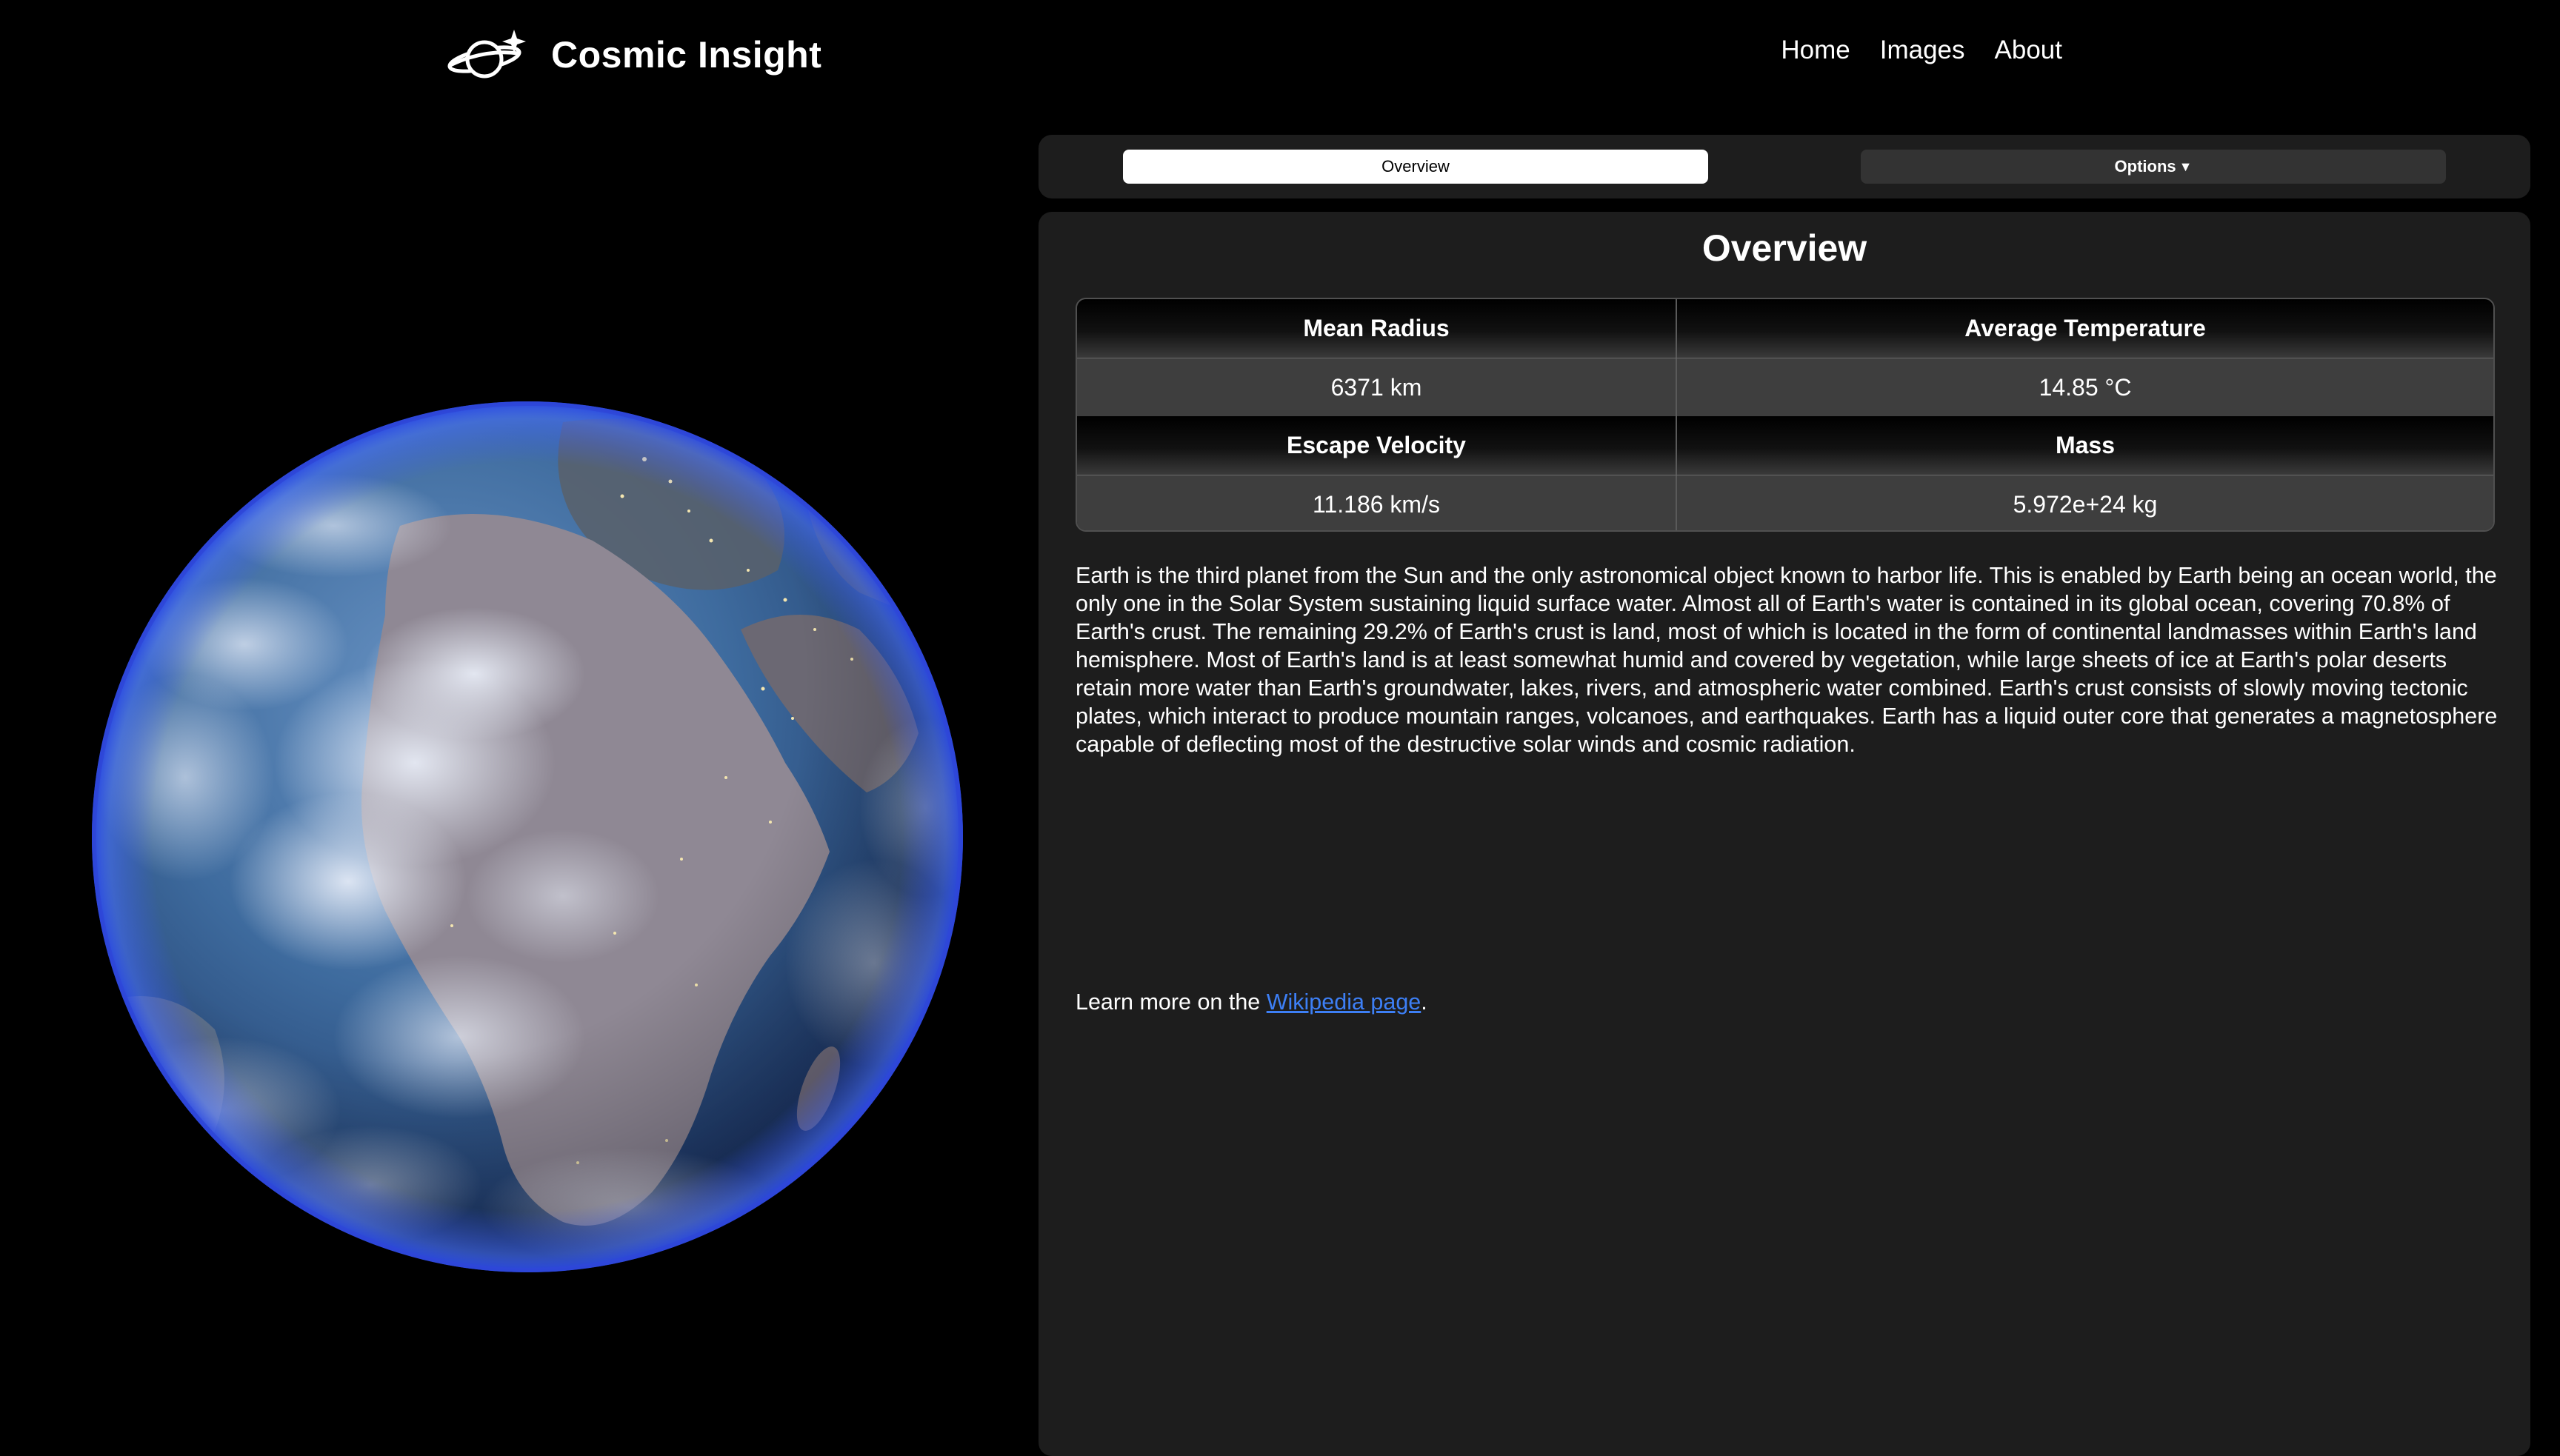  Describe the element at coordinates (1785, 387) in the screenshot. I see `table-row: 6371 km 14.85 °C` at that location.